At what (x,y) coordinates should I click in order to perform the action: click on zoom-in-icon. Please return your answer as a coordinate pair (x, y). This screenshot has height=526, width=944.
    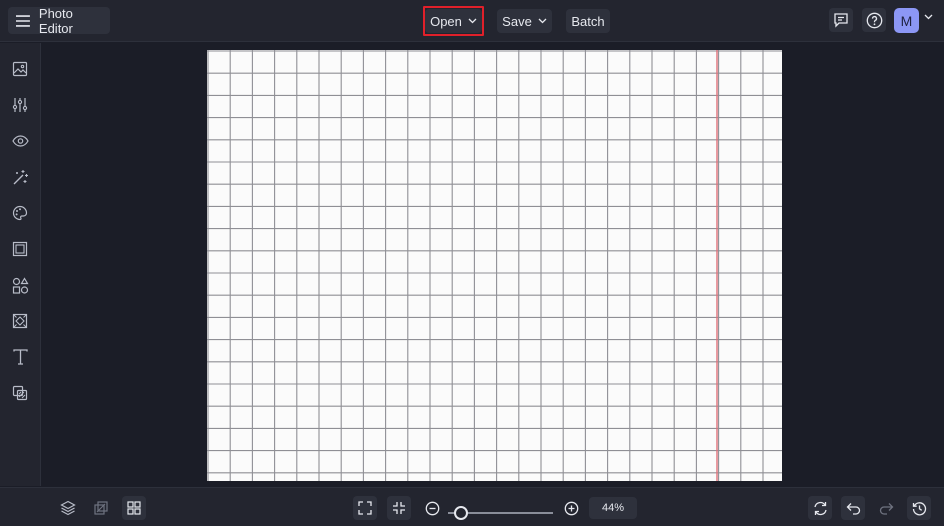
    Looking at the image, I should click on (571, 508).